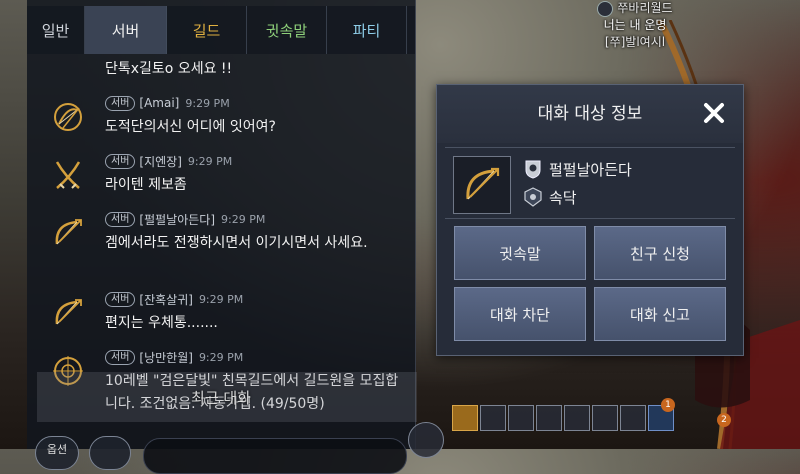 The image size is (800, 474). Describe the element at coordinates (166, 299) in the screenshot. I see `sender-name: [잔혹살귀]` at that location.